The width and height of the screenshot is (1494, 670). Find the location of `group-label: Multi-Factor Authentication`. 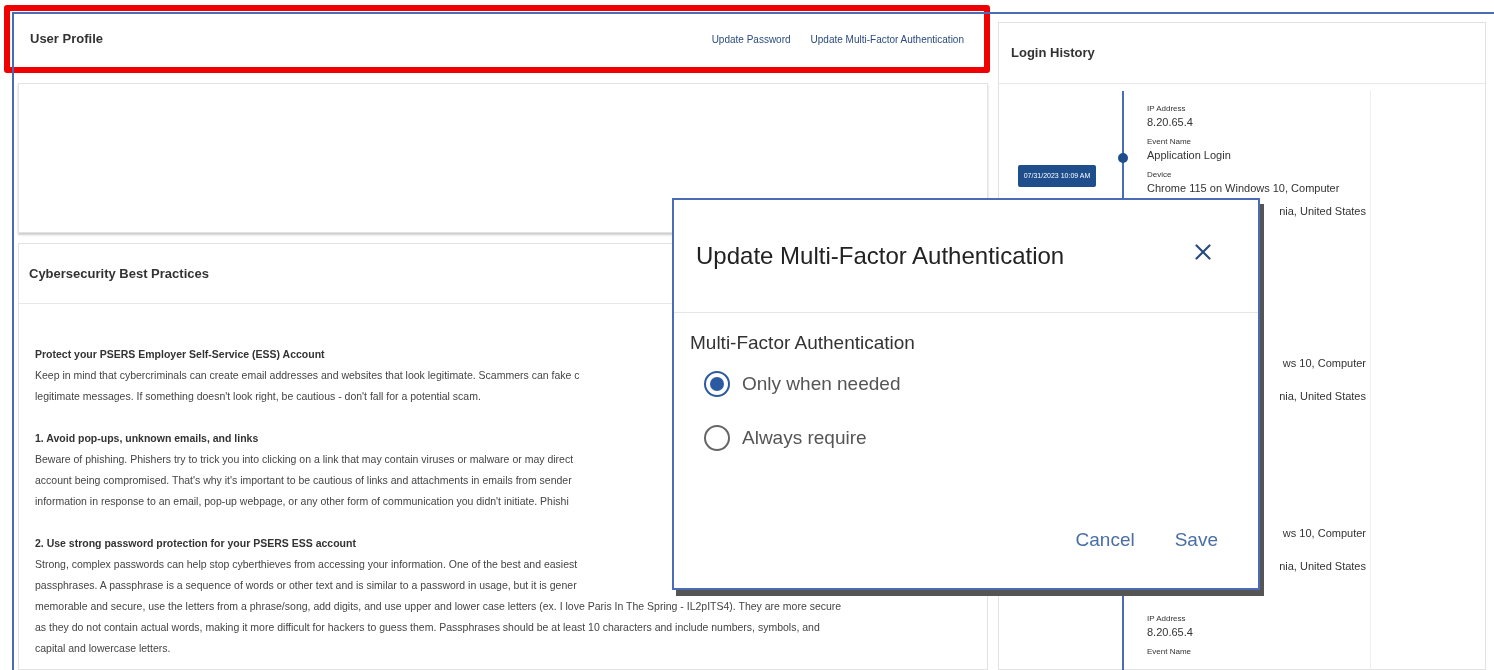

group-label: Multi-Factor Authentication is located at coordinates (803, 343).